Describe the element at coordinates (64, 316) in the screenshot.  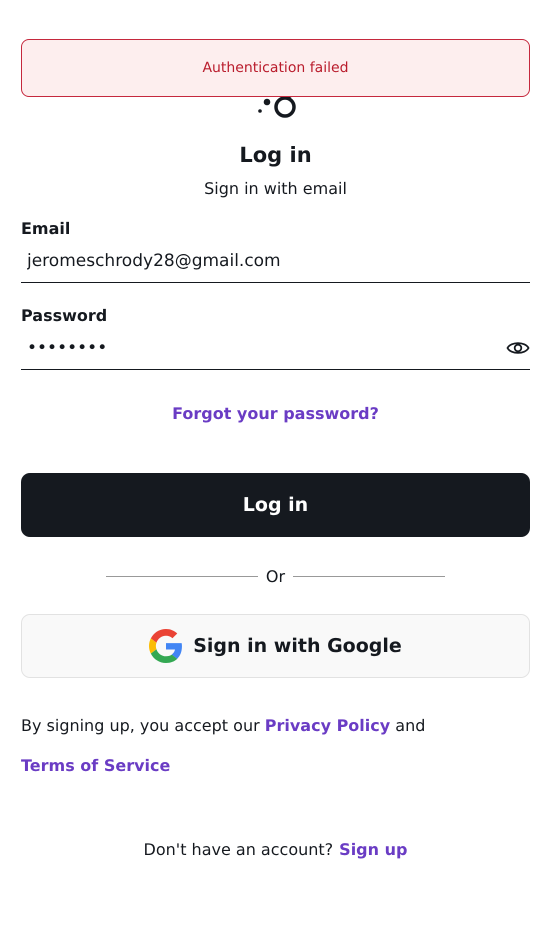
I see `field-label: Password` at that location.